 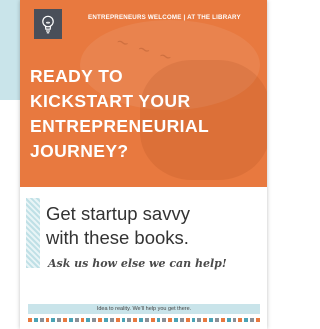 I want to click on headline-line: KICKSTART YOUR, so click(x=110, y=101).